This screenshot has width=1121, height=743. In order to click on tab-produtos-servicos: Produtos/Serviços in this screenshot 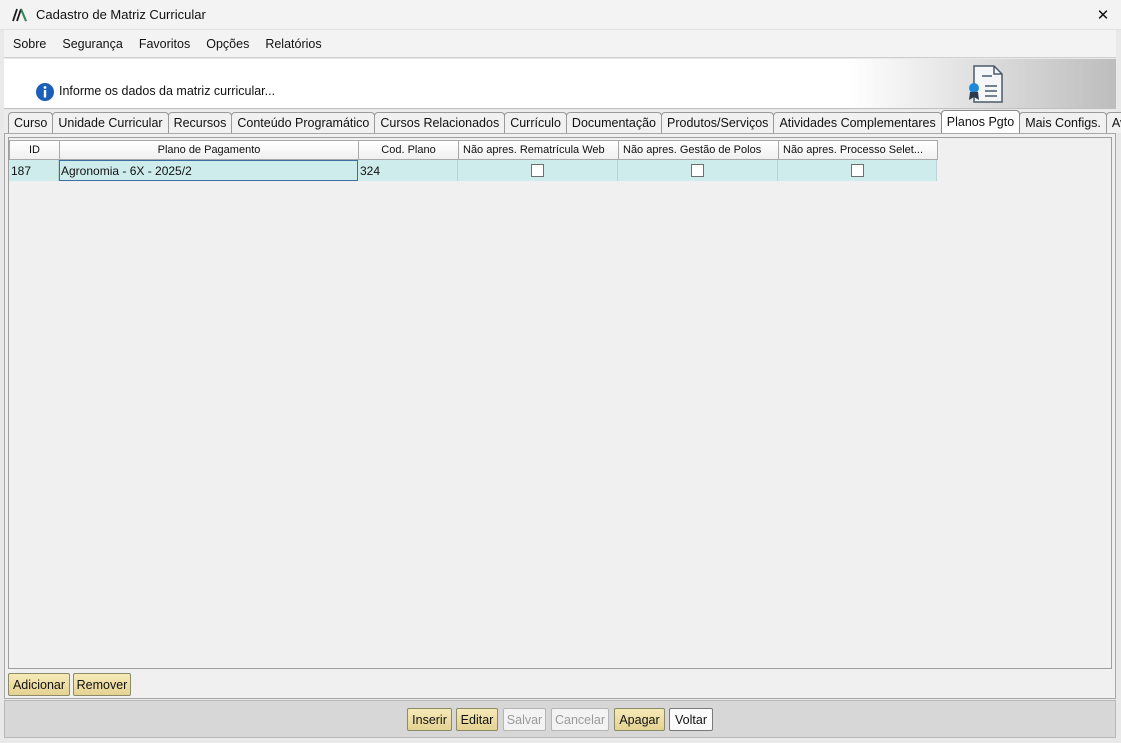, I will do `click(718, 122)`.